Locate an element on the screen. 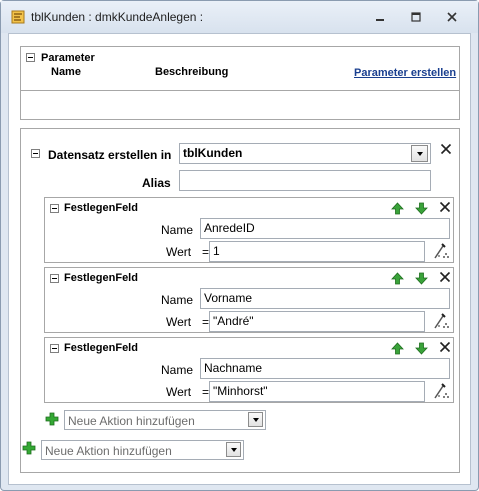  minimize-button is located at coordinates (380, 17).